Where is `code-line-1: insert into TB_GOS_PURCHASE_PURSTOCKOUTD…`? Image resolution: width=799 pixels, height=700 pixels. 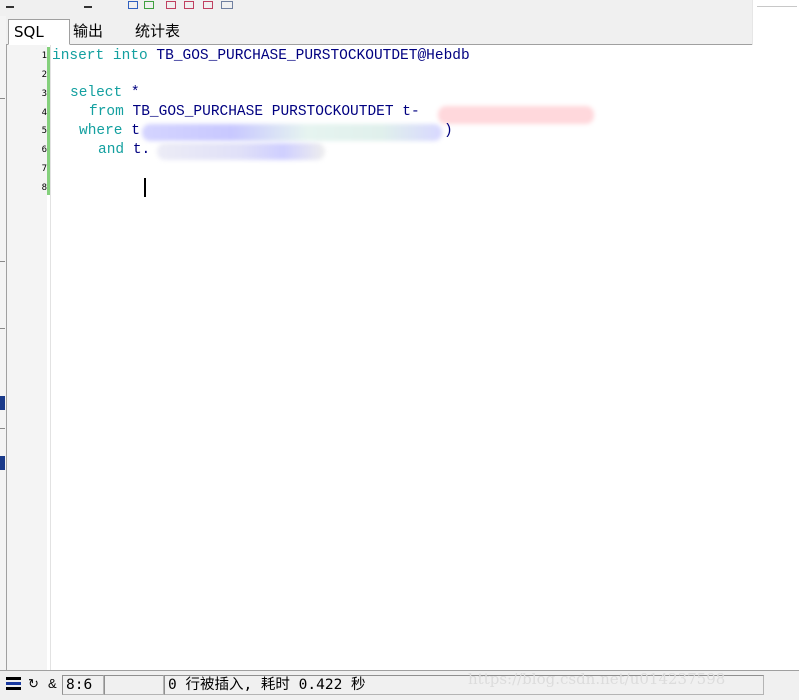
code-line-1: insert into TB_GOS_PURCHASE_PURSTOCKOUTD… is located at coordinates (261, 56).